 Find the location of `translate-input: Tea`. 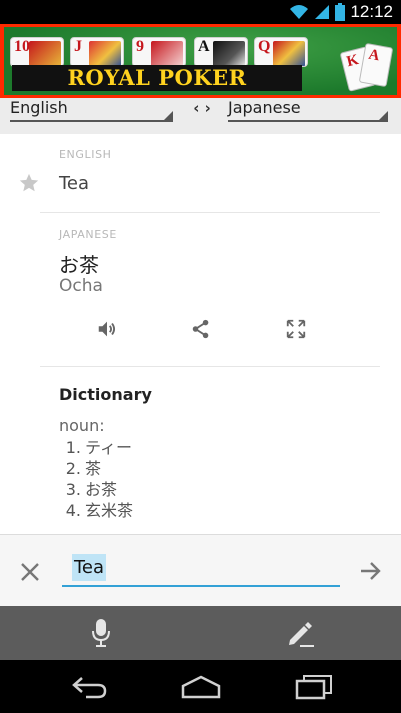

translate-input: Tea is located at coordinates (201, 570).